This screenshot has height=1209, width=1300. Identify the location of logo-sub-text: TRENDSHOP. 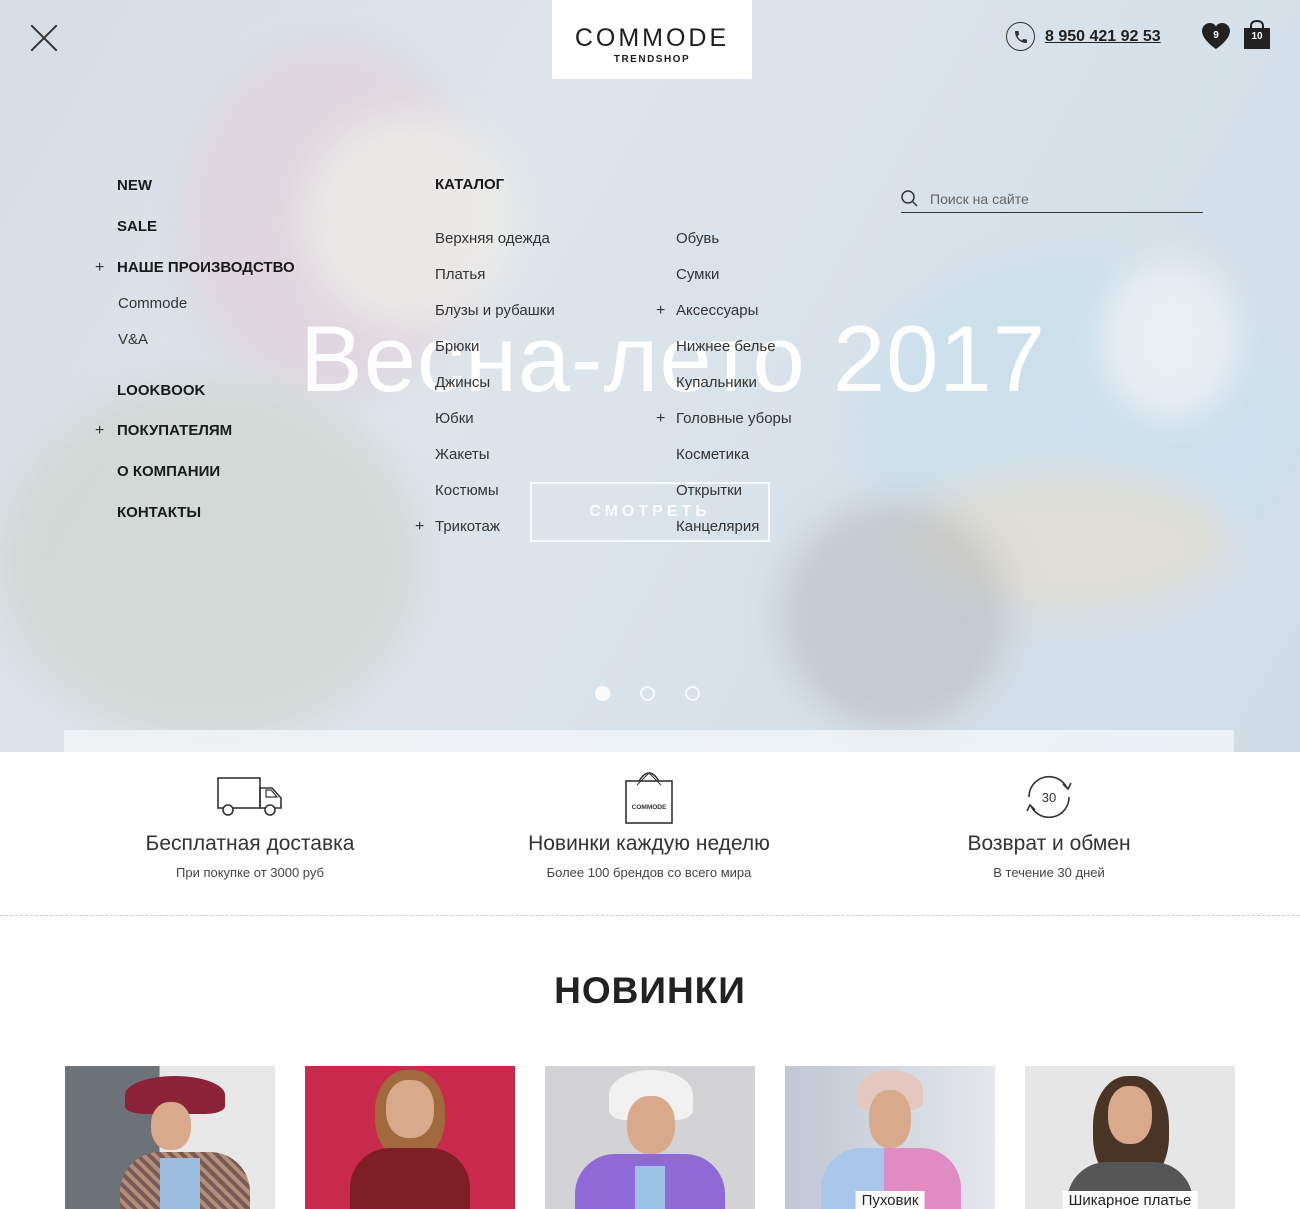
(652, 59).